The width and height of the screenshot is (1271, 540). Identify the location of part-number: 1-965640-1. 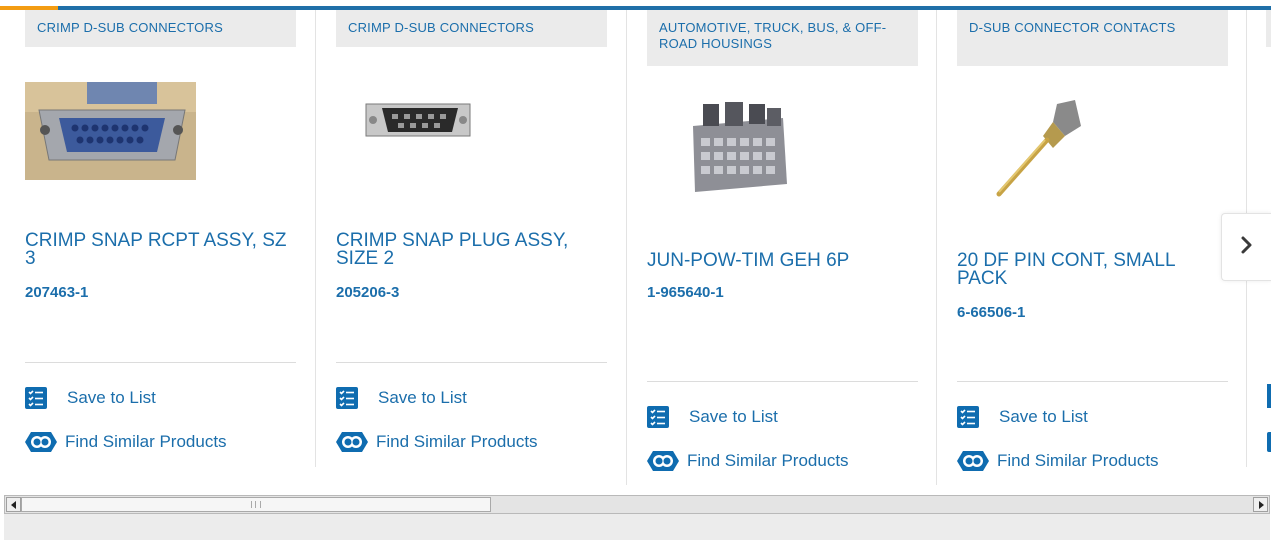
(685, 292).